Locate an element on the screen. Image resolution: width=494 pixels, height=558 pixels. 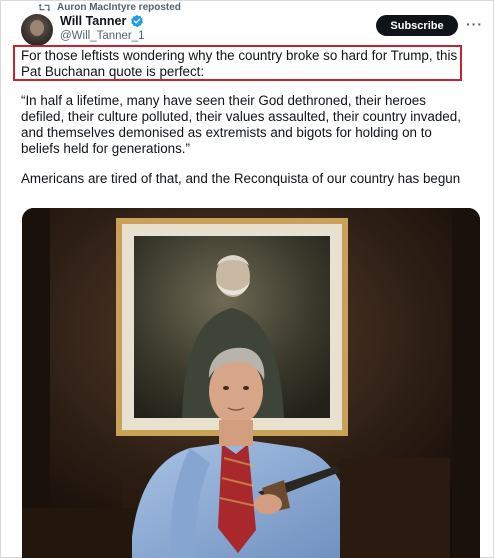
subscribe-button: Subscribe is located at coordinates (417, 25).